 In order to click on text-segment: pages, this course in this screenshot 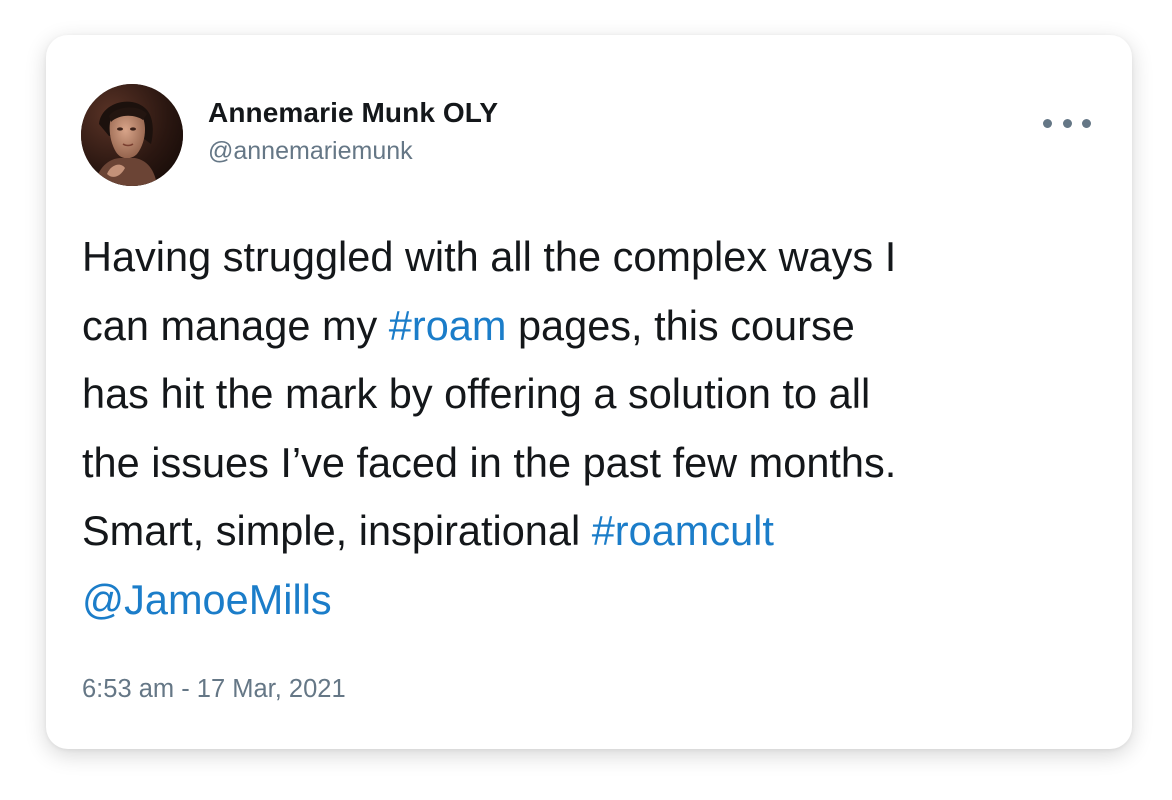, I will do `click(680, 325)`.